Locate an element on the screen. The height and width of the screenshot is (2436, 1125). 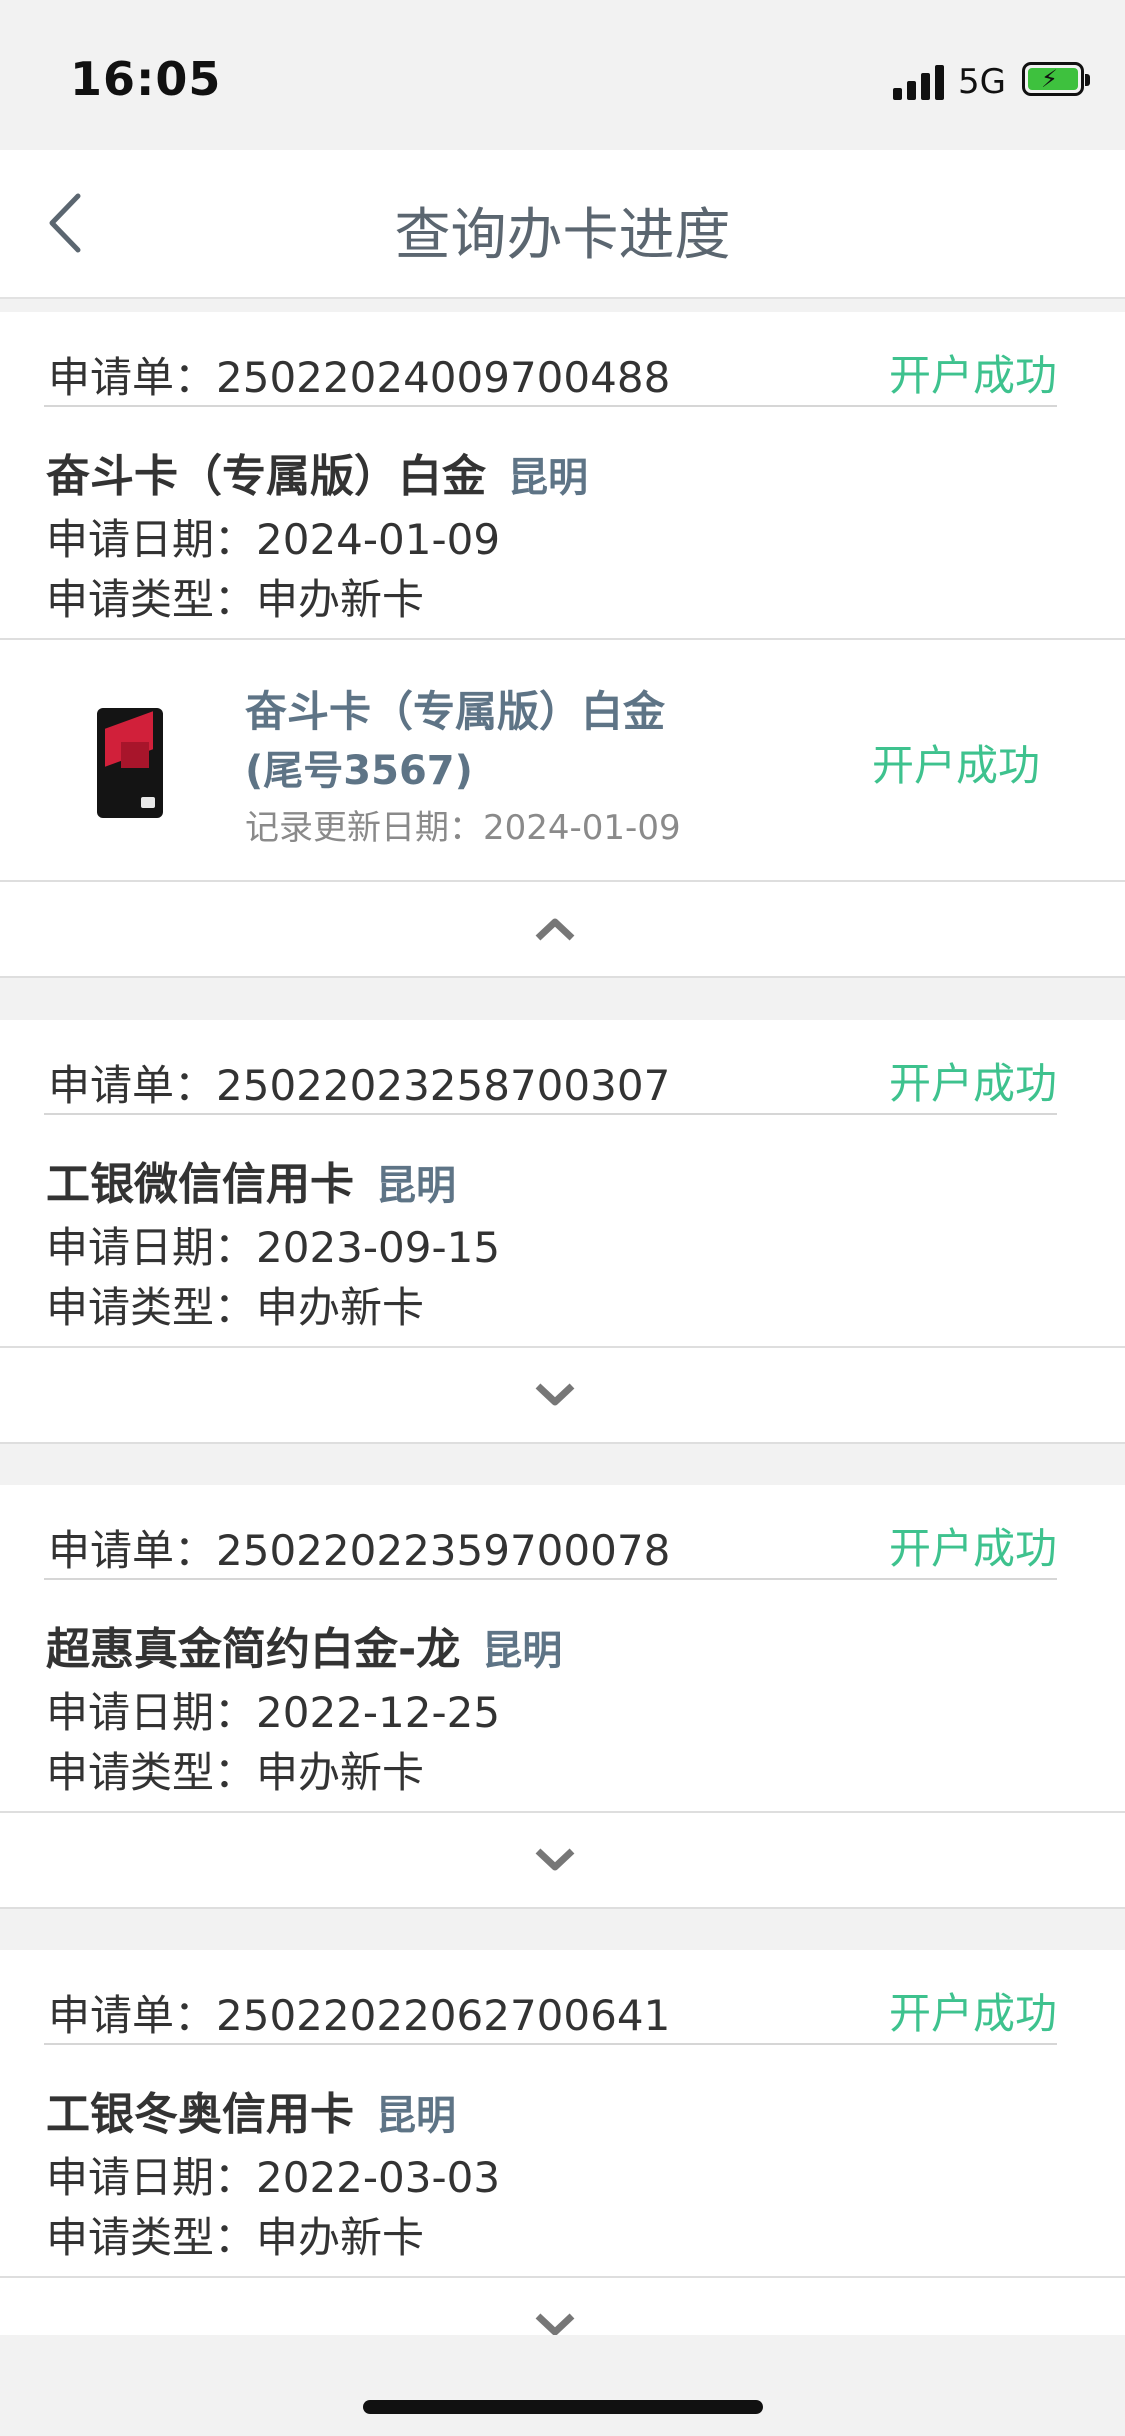
application-header: 申请单：25022022062700641 开户成功 is located at coordinates (562, 1997).